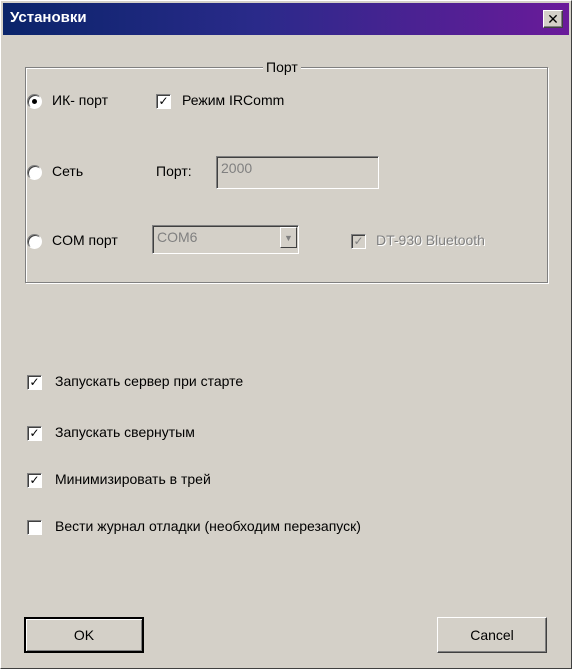 This screenshot has height=669, width=572. I want to click on close-icon: ✕, so click(553, 19).